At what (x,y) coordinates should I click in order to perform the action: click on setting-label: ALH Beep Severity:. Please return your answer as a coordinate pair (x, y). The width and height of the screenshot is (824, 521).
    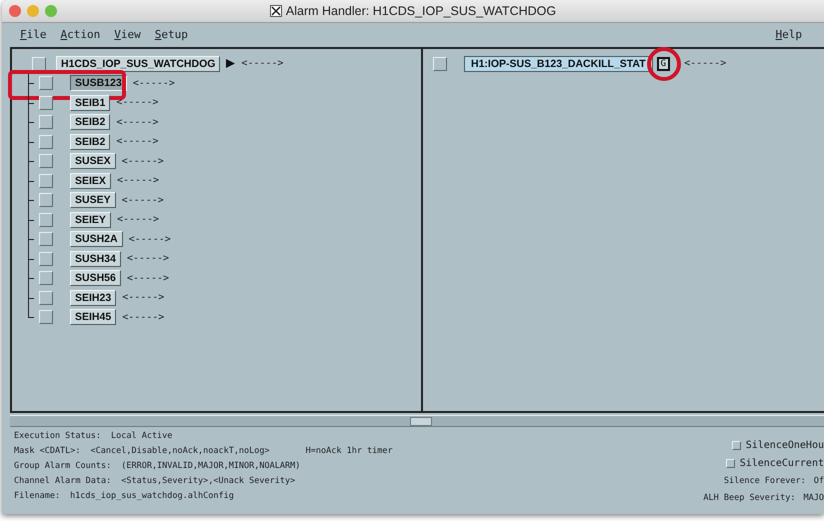
    Looking at the image, I should click on (749, 498).